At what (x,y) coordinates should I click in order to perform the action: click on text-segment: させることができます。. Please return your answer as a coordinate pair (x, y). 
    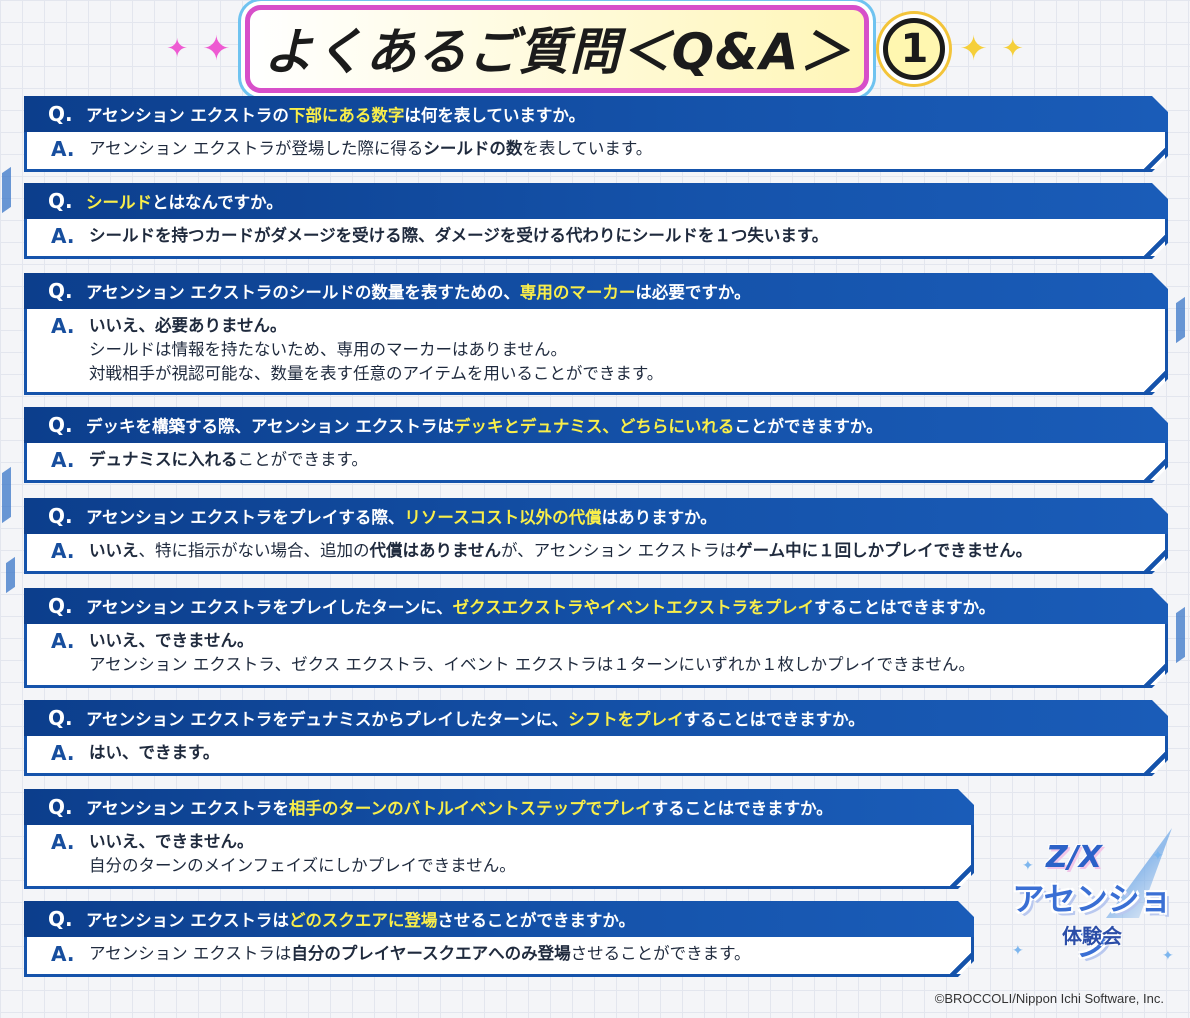
    Looking at the image, I should click on (660, 953).